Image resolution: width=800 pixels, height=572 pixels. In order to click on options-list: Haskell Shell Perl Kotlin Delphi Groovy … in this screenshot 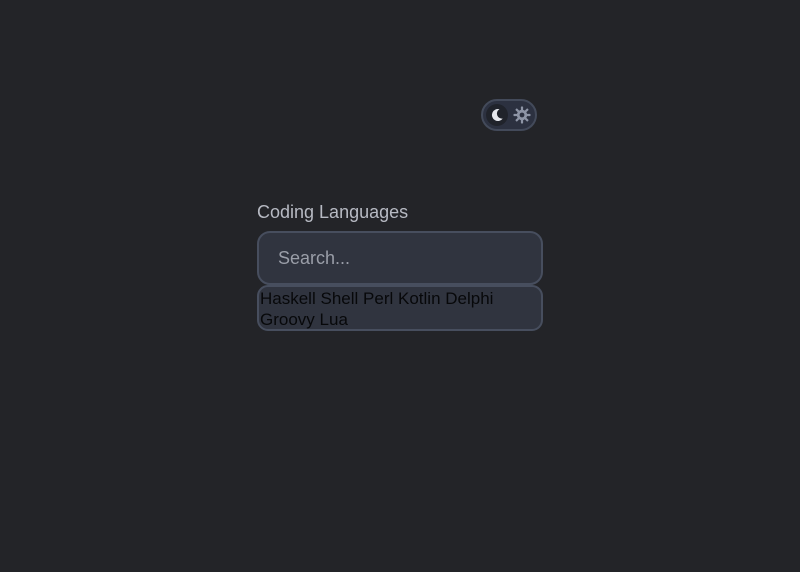, I will do `click(400, 308)`.